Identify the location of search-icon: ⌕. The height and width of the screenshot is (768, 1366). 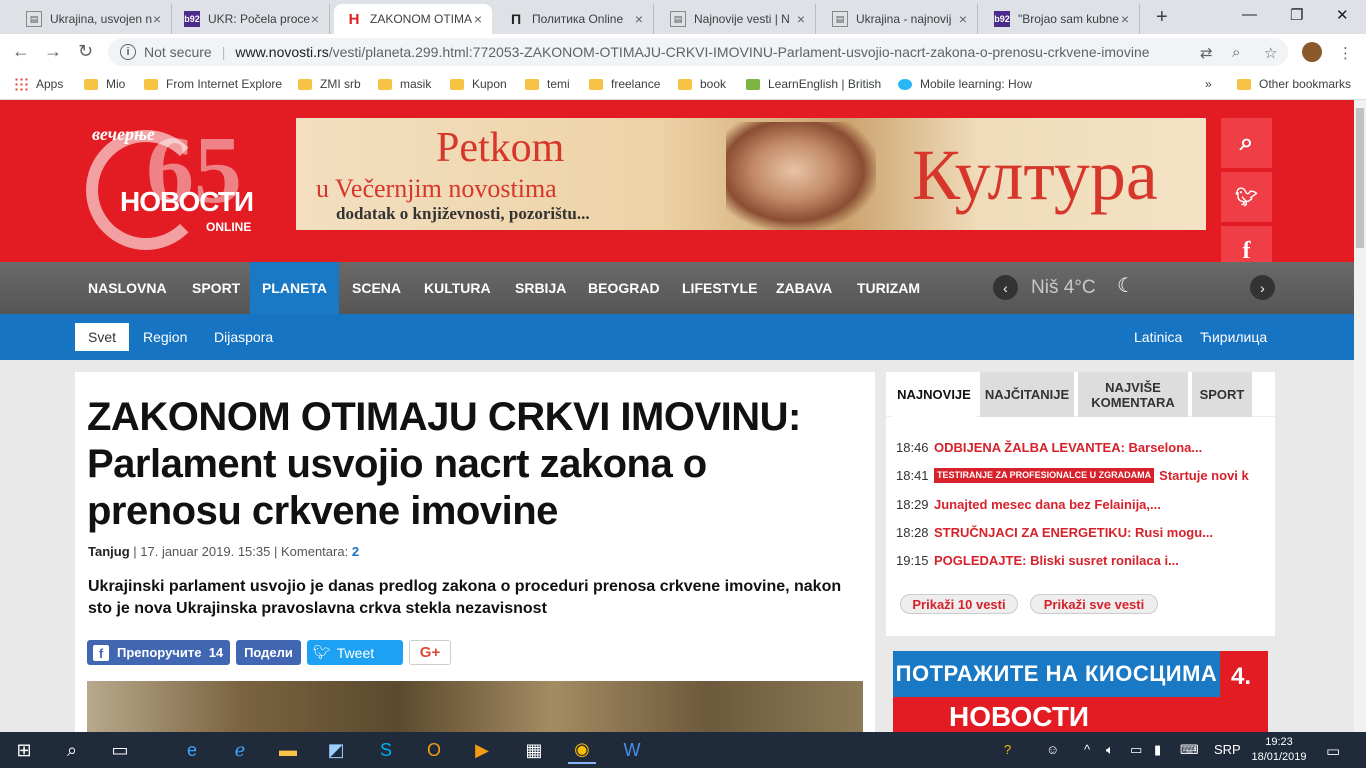
(72, 750).